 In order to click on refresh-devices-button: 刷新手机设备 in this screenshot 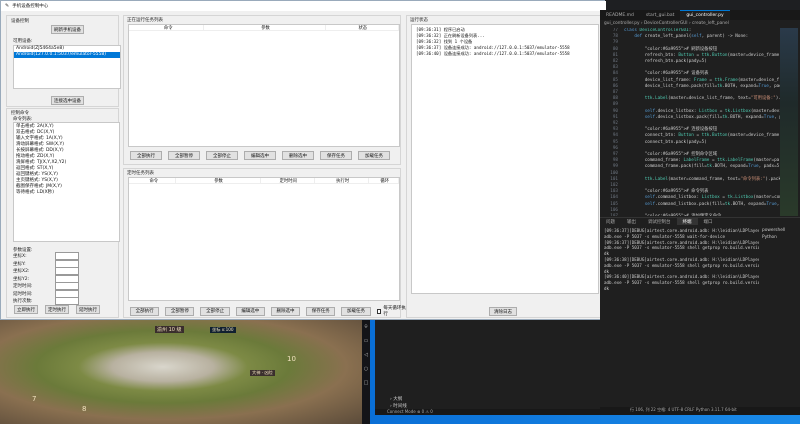, I will do `click(67, 29)`.